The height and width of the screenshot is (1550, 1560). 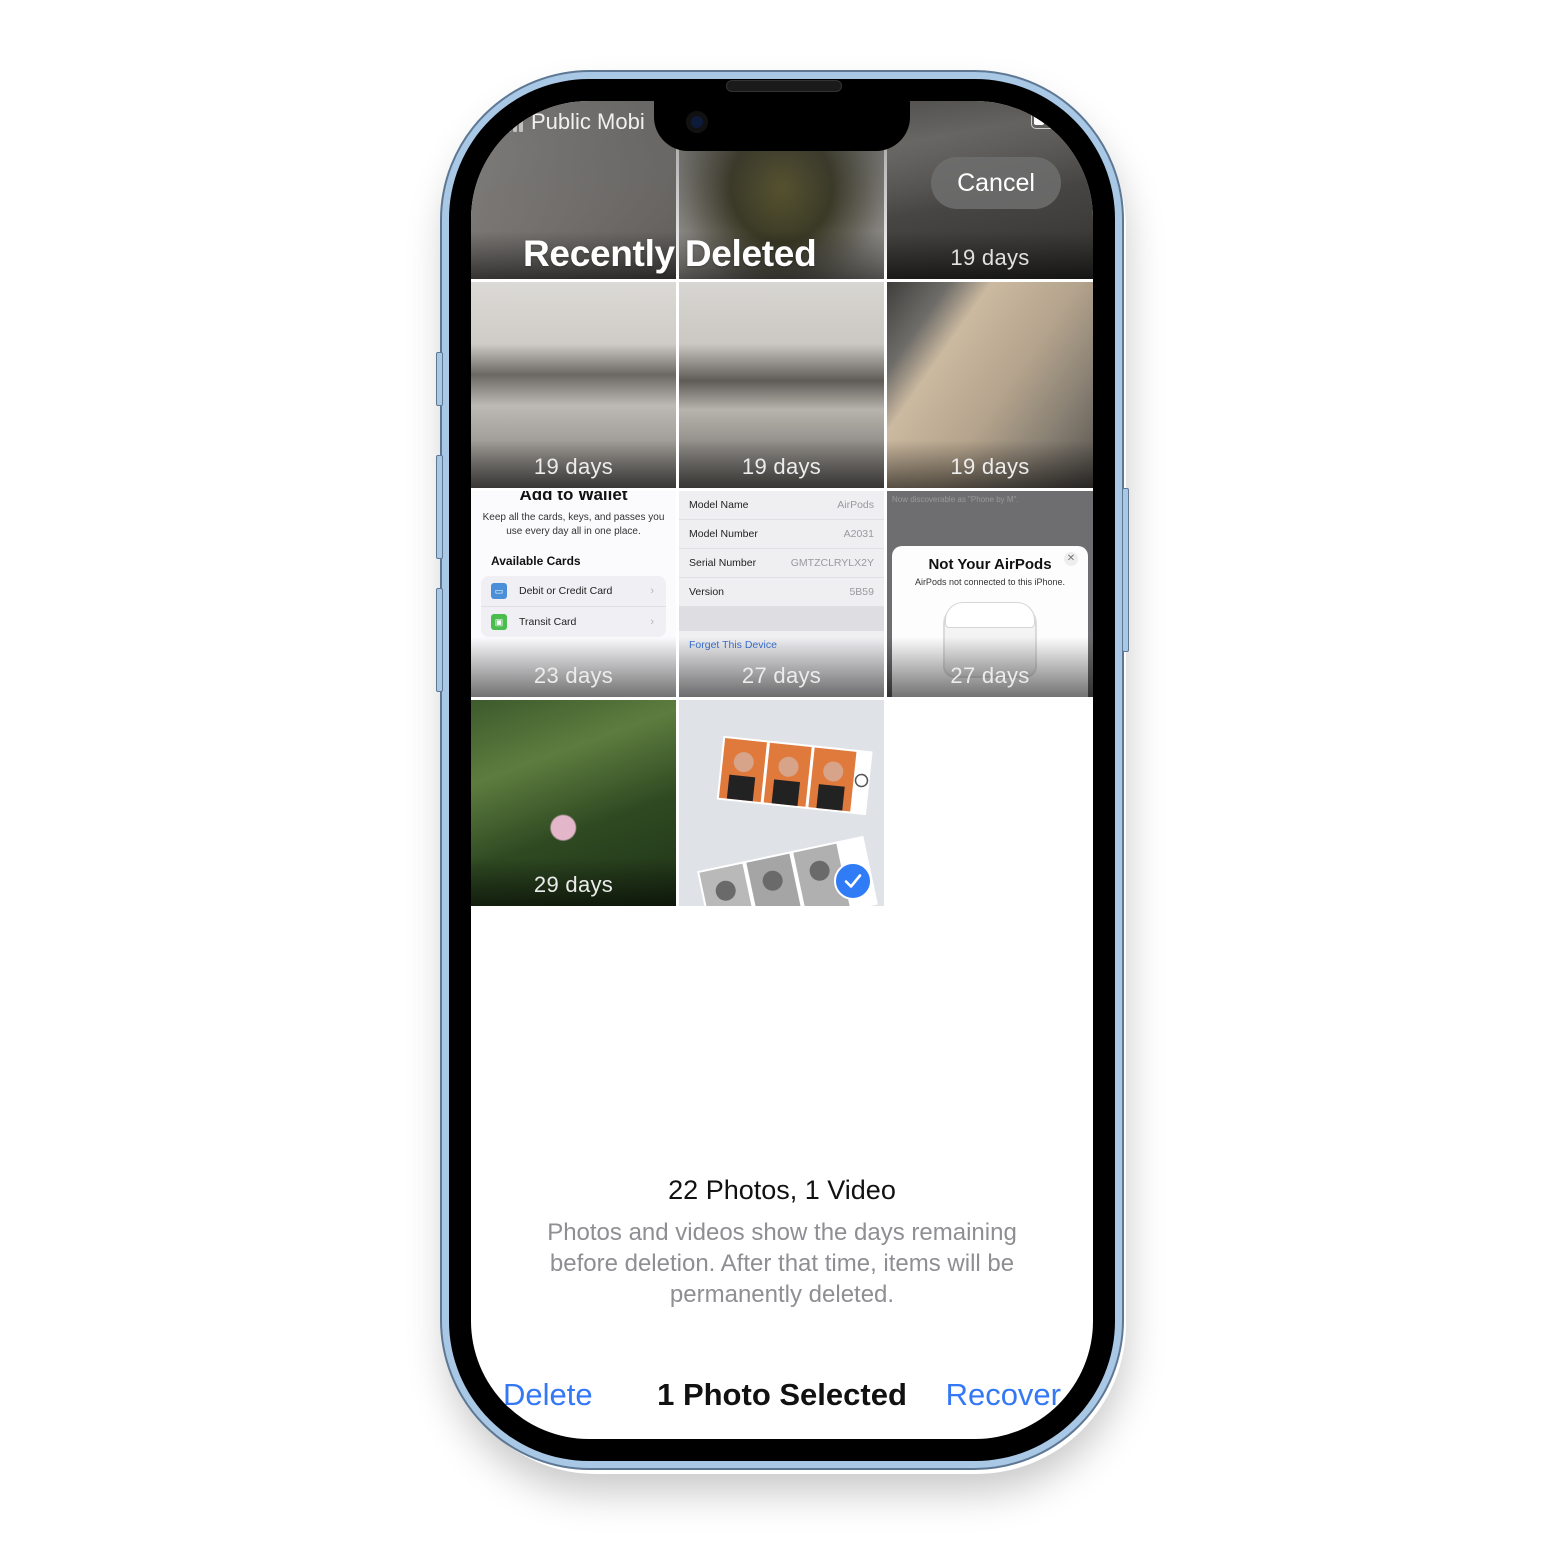 I want to click on volume-up-button, so click(x=439, y=507).